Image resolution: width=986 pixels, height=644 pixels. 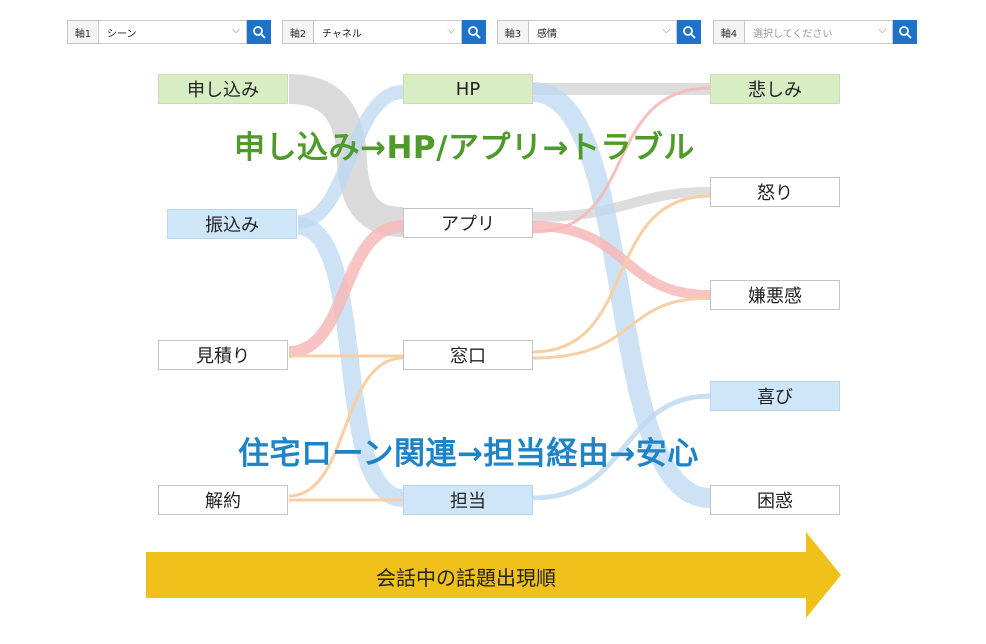 What do you see at coordinates (223, 500) in the screenshot?
I see `node-scene-cancel: 解約` at bounding box center [223, 500].